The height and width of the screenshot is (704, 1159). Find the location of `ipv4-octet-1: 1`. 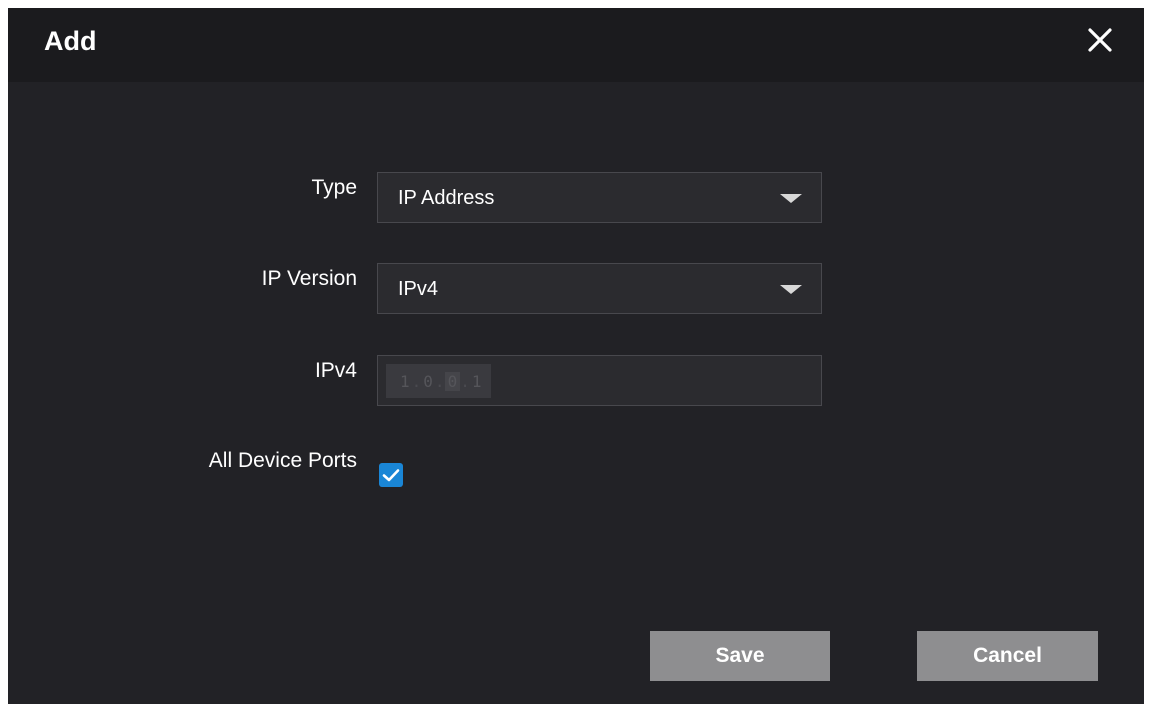

ipv4-octet-1: 1 is located at coordinates (405, 381).